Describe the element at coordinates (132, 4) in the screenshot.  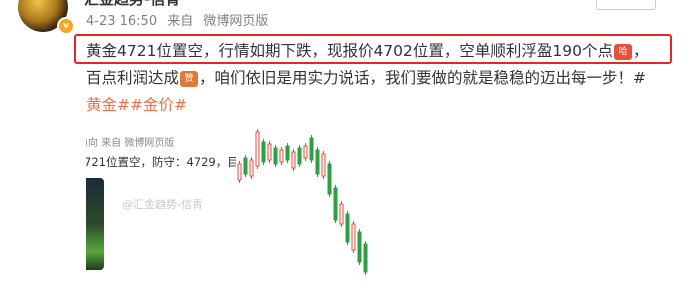
I see `author-name: 汇金趋势-信青` at that location.